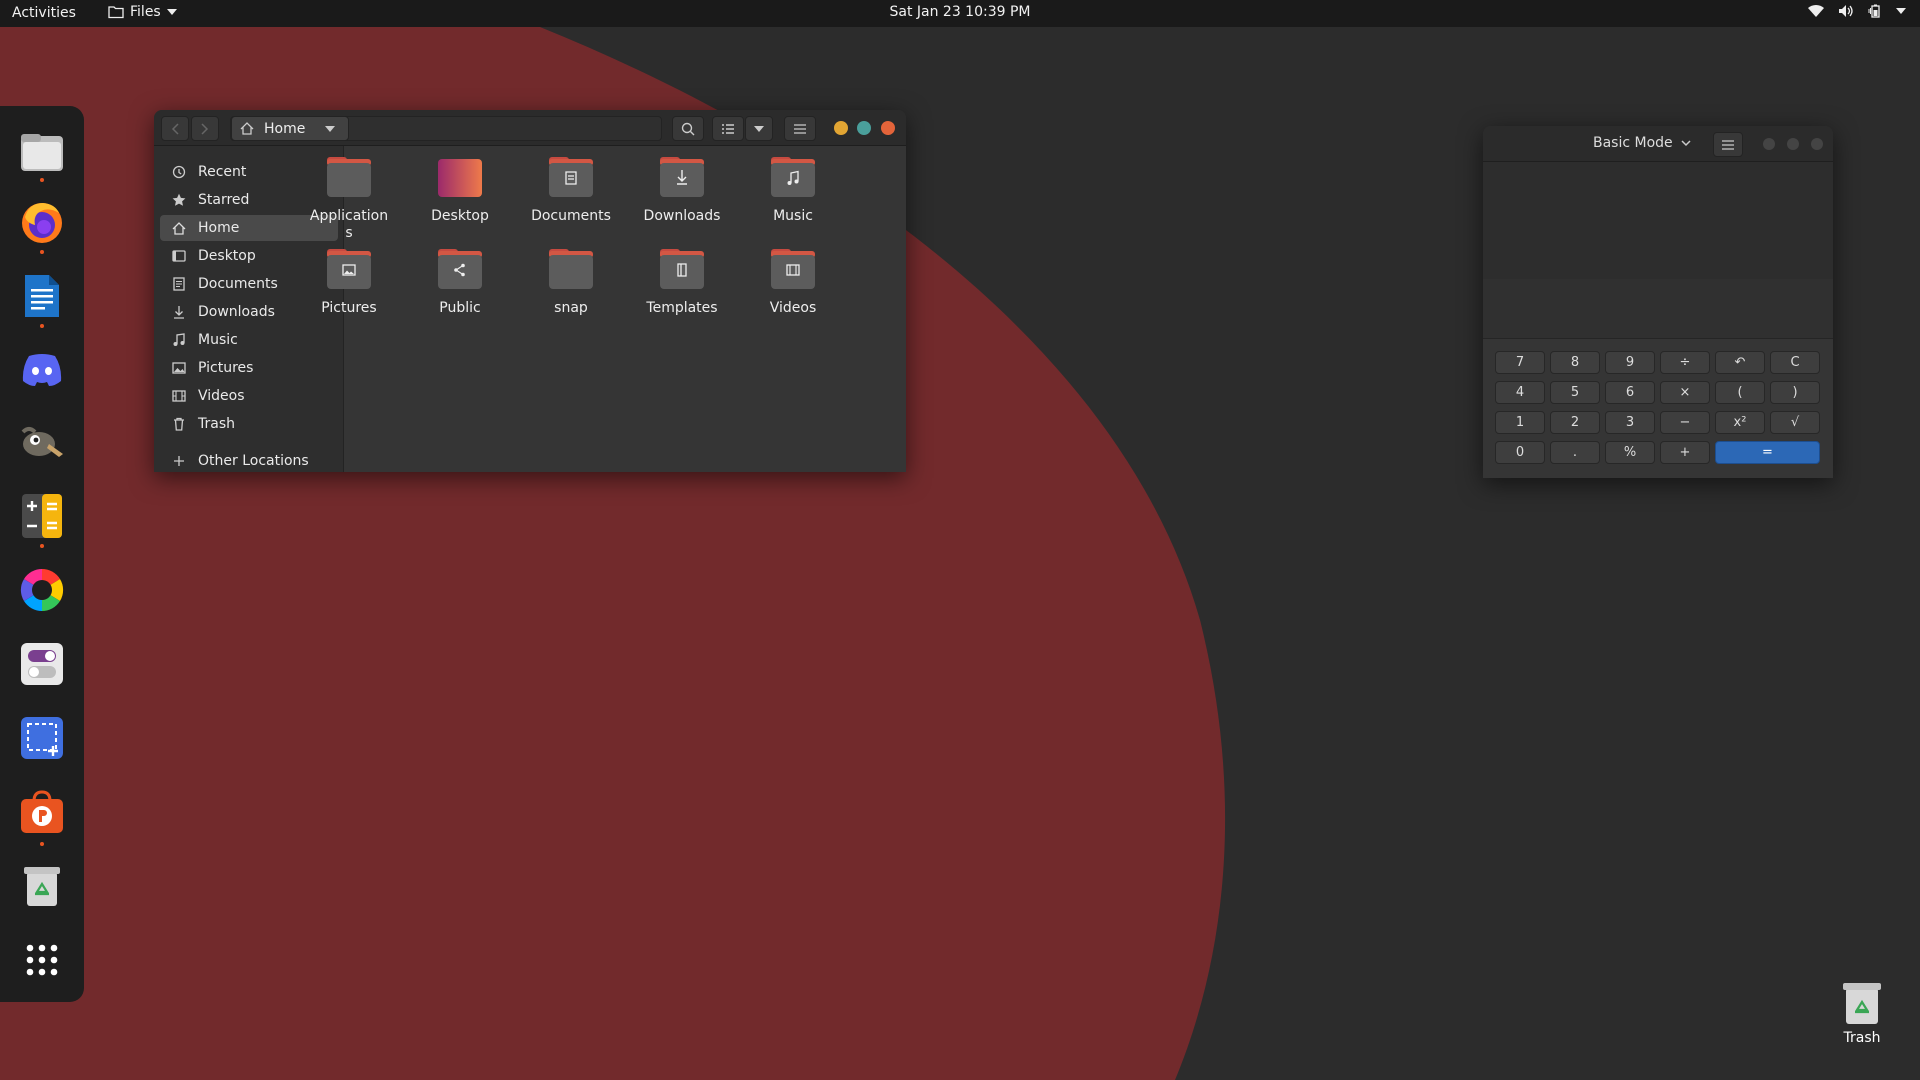 This screenshot has height=1080, width=1920. What do you see at coordinates (1630, 452) in the screenshot?
I see `key-percent-button: %` at bounding box center [1630, 452].